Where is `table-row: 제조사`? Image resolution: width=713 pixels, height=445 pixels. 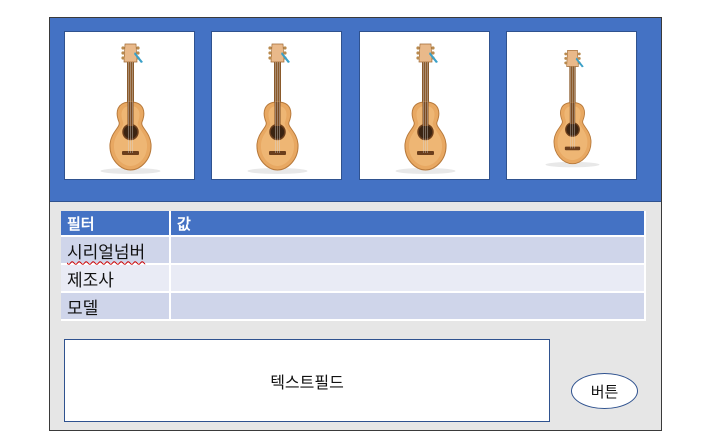 table-row: 제조사 is located at coordinates (353, 279).